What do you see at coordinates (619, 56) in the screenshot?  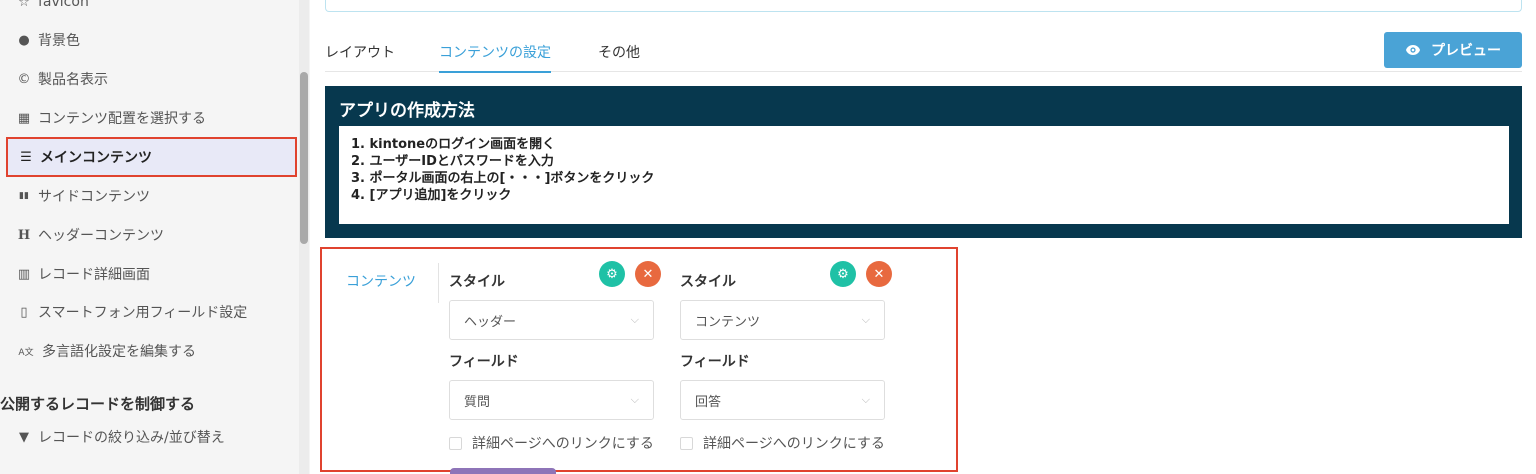 I see `tab-other: その他` at bounding box center [619, 56].